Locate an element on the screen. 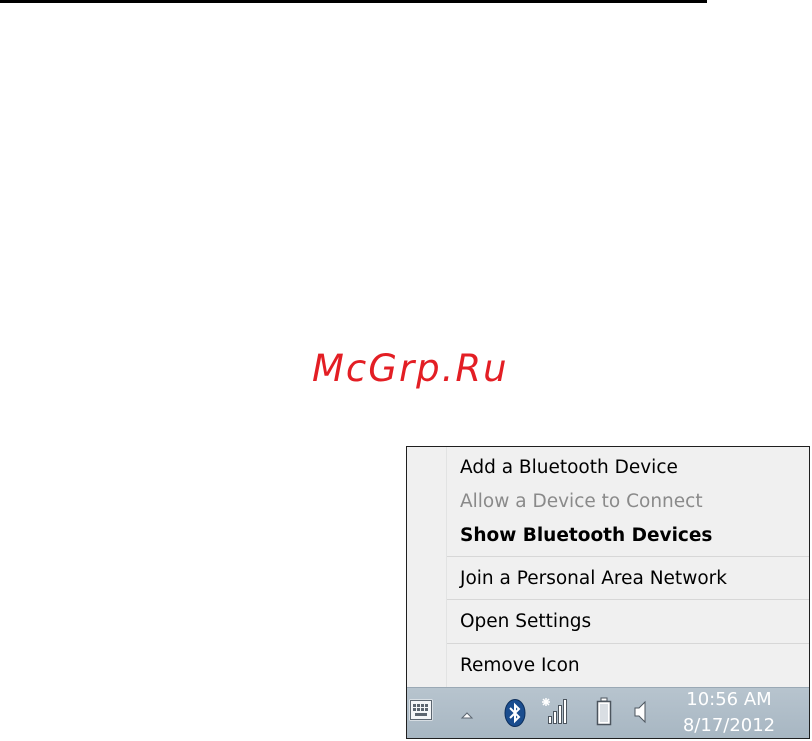 The image size is (812, 741). menu-icon-gutter is located at coordinates (446, 567).